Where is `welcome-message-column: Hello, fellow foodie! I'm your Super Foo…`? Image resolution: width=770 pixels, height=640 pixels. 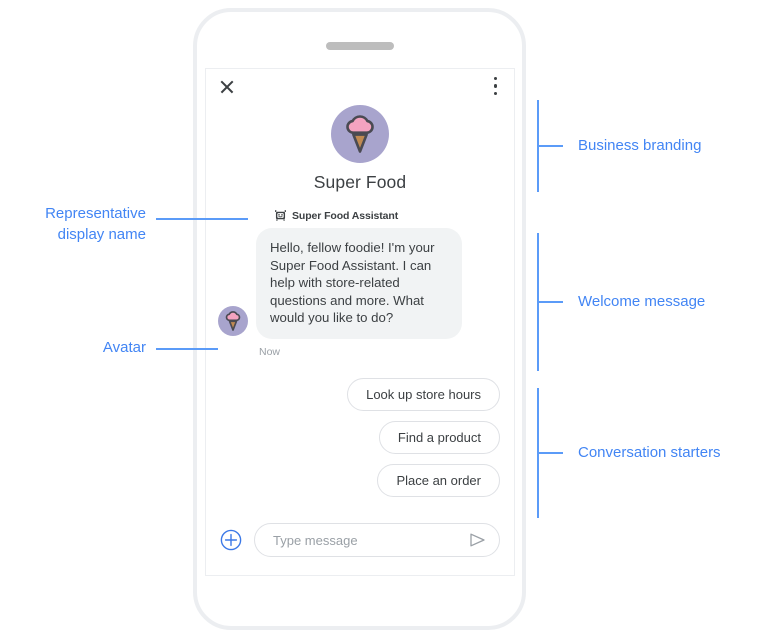 welcome-message-column: Hello, fellow foodie! I'm your Super Foo… is located at coordinates (359, 293).